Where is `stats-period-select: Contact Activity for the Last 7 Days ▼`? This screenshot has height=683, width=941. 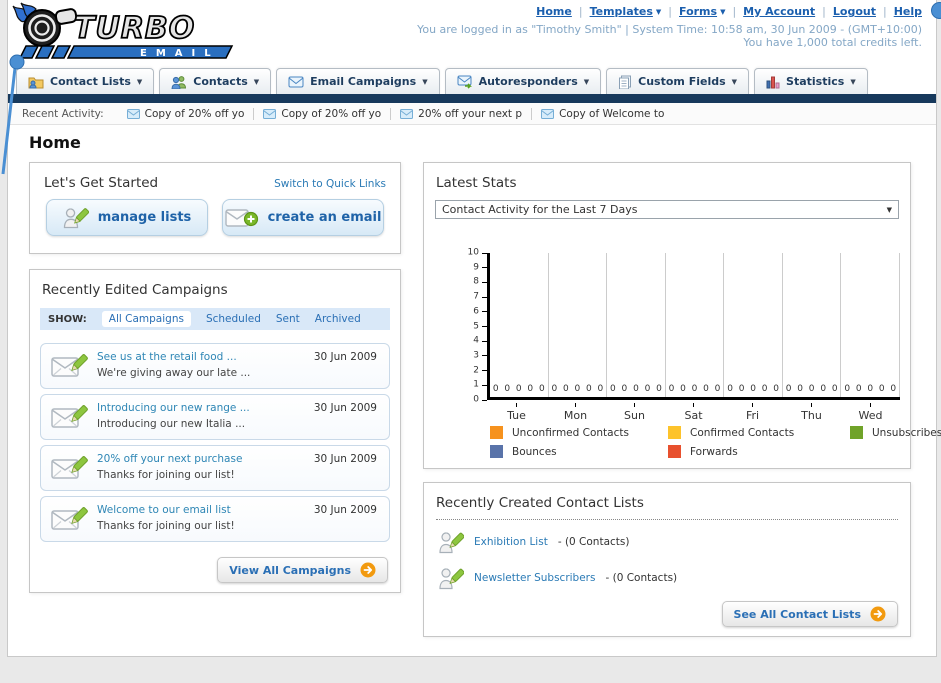
stats-period-select: Contact Activity for the Last 7 Days ▼ is located at coordinates (667, 209).